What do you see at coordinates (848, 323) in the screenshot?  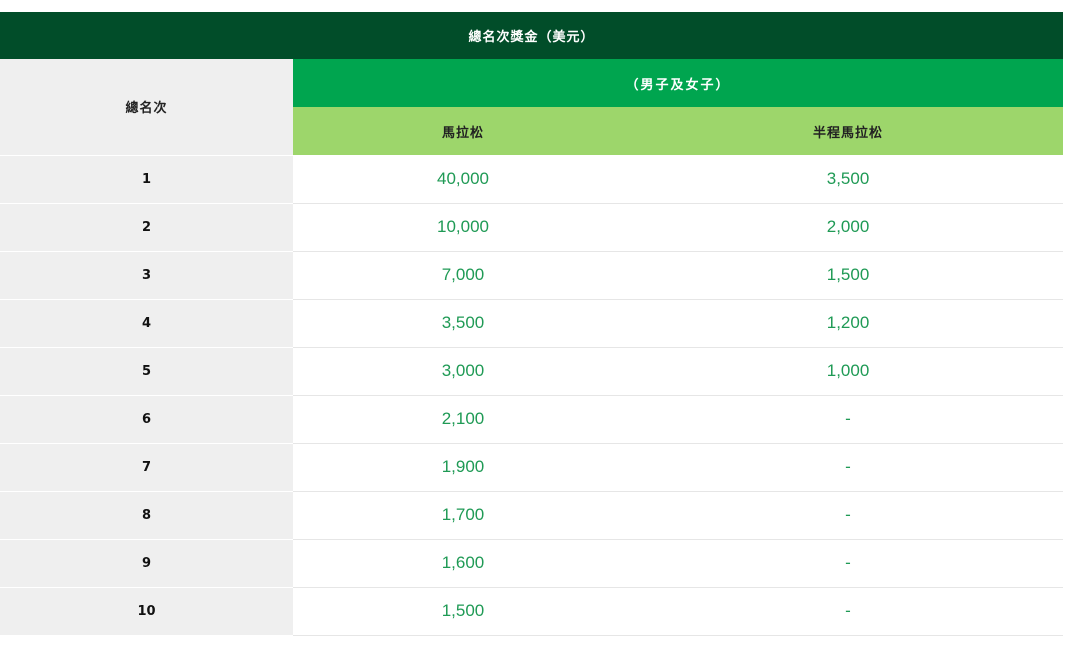 I see `half-marathon-prize-cell: 1,200` at bounding box center [848, 323].